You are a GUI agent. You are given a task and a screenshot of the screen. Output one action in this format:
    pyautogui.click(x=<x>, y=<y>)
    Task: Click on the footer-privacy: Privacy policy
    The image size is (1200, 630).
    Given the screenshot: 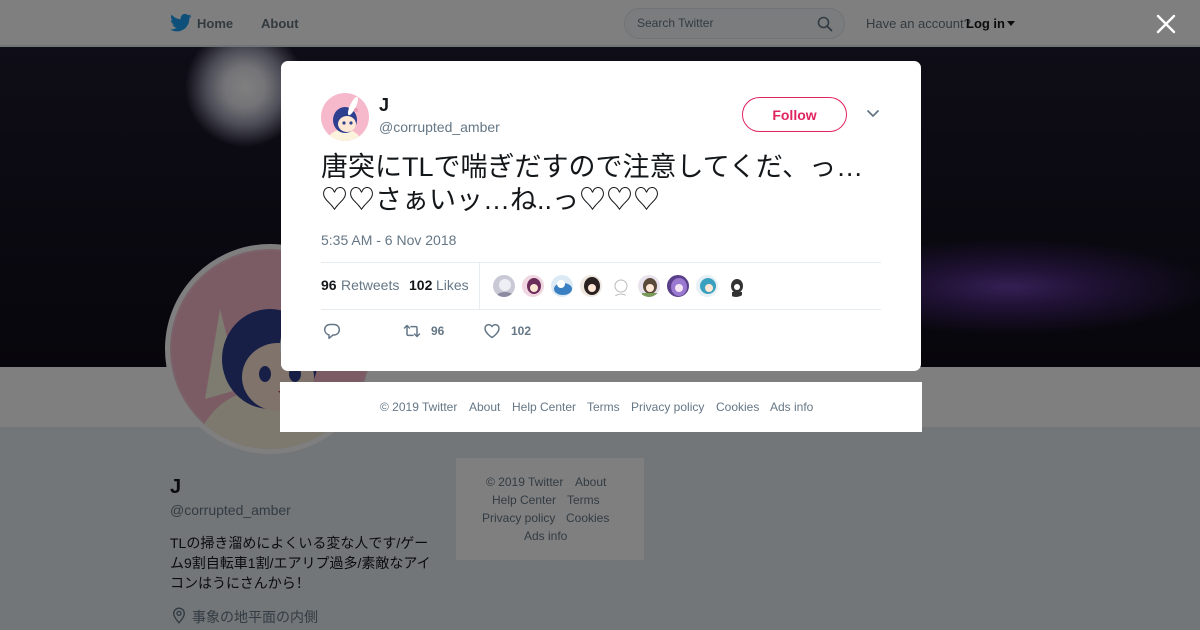 What is the action you would take?
    pyautogui.click(x=667, y=407)
    